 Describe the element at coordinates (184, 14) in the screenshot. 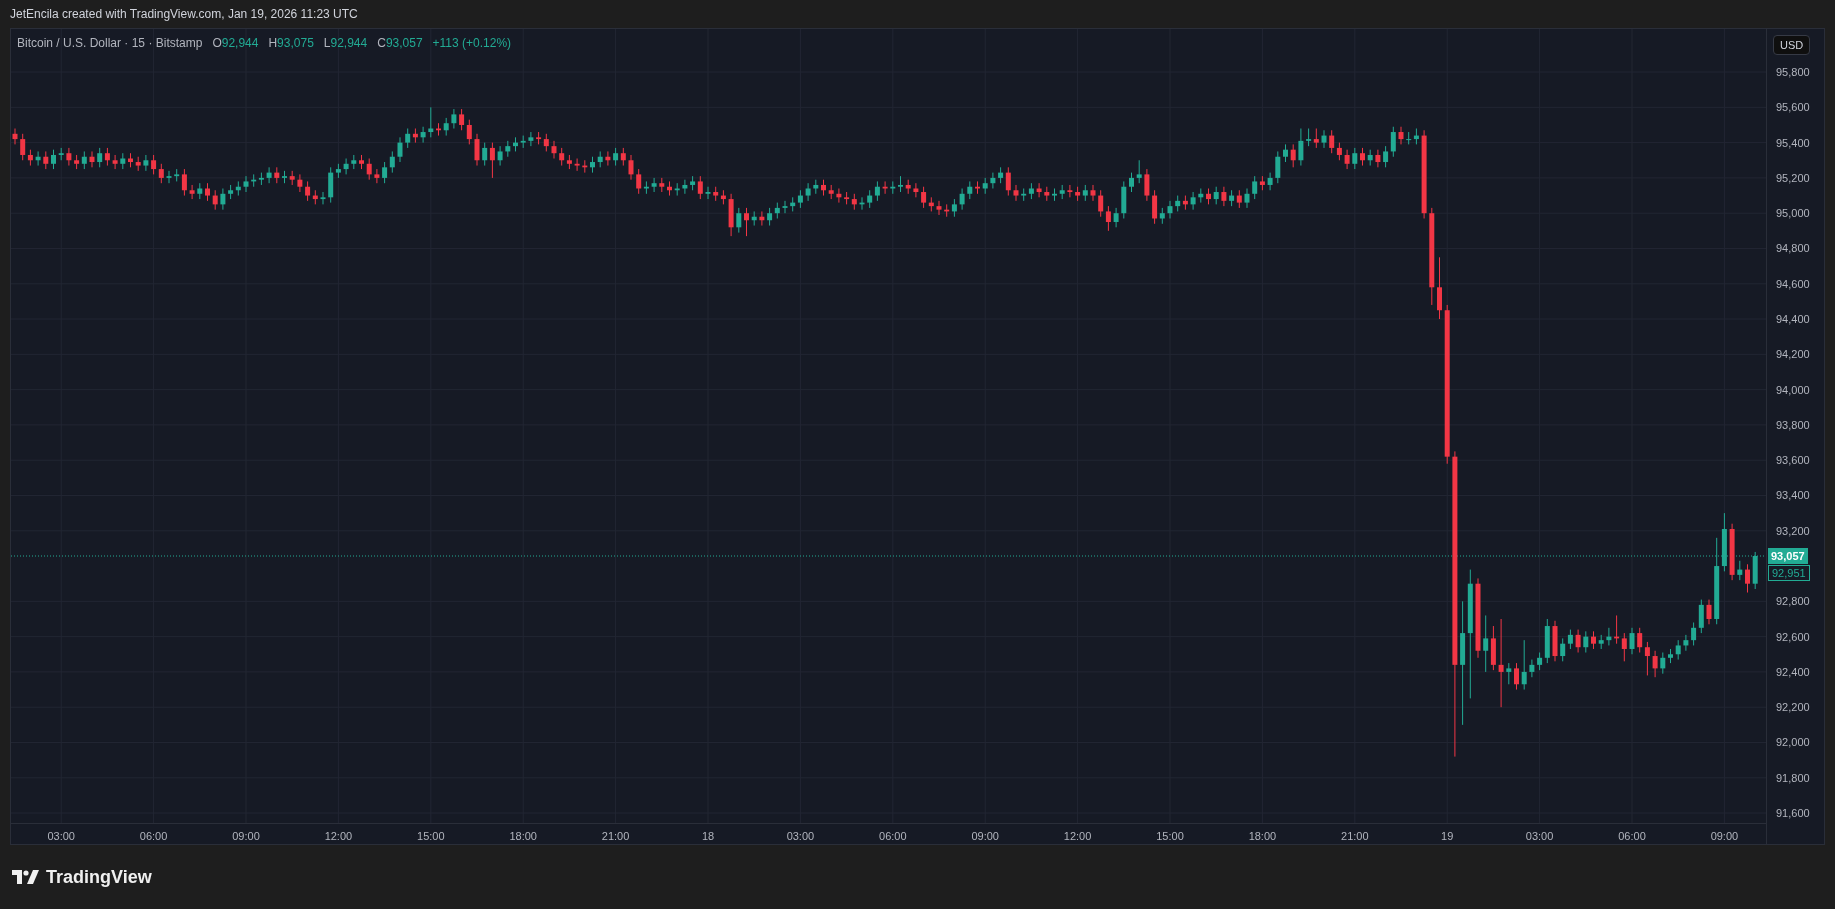

I see `chart-caption: JetEncila created with TradingView.com, Jan 19, 2026 11:23 UTC` at that location.